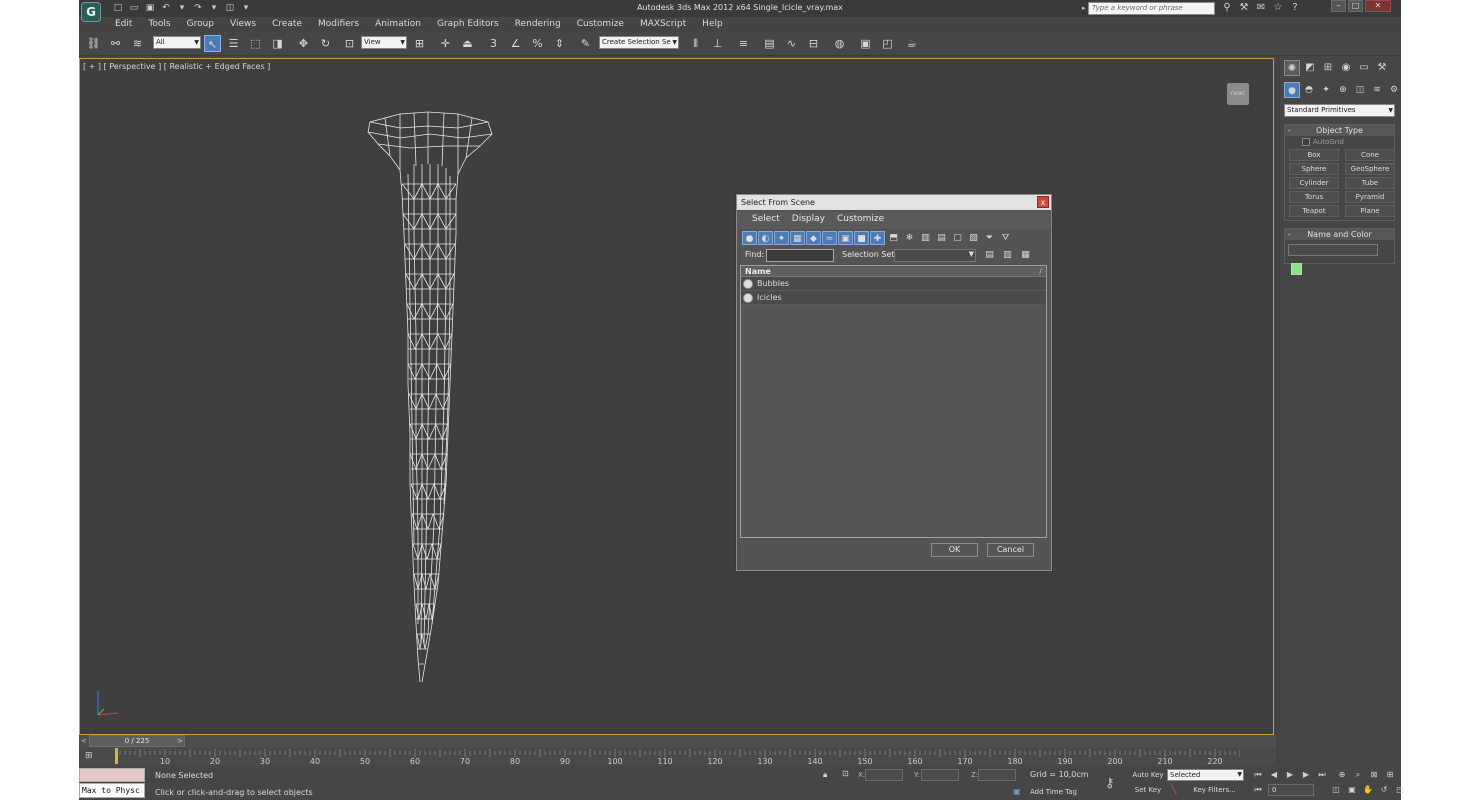 The image size is (1480, 800). I want to click on render-setup-icon: ▣, so click(865, 43).